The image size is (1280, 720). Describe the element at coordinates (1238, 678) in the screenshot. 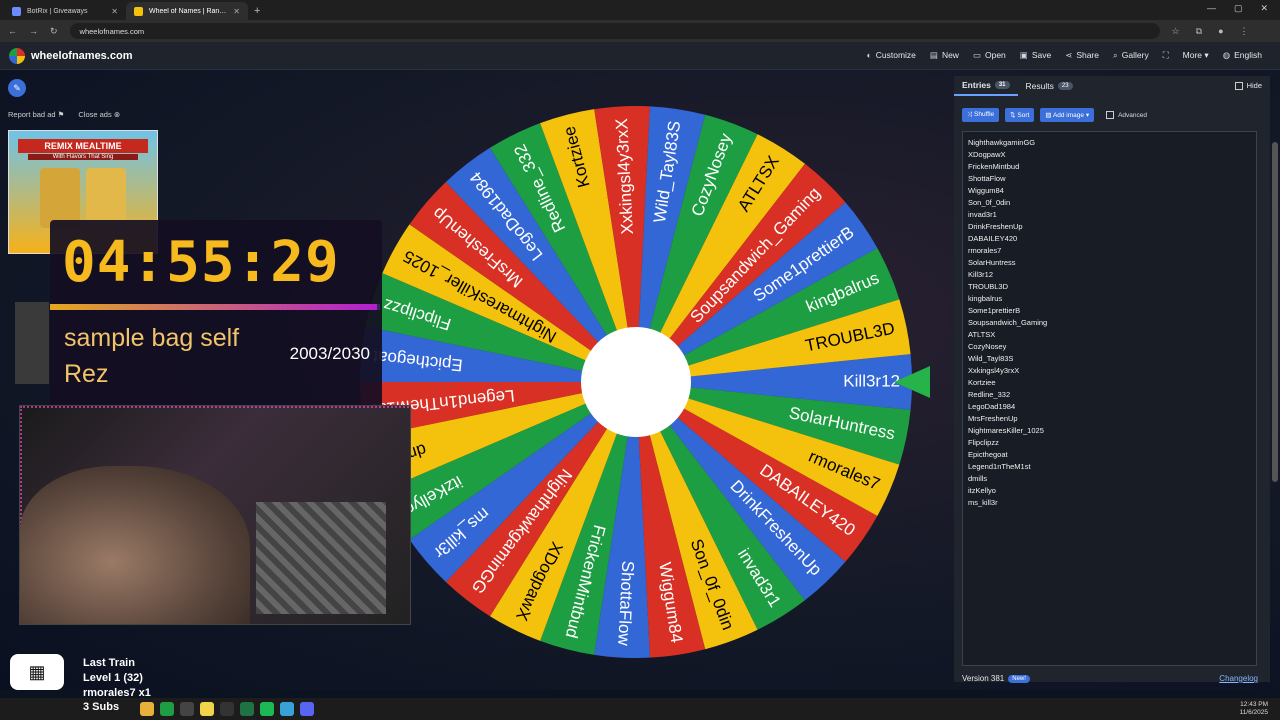

I see `changelog-link: Changelog` at that location.